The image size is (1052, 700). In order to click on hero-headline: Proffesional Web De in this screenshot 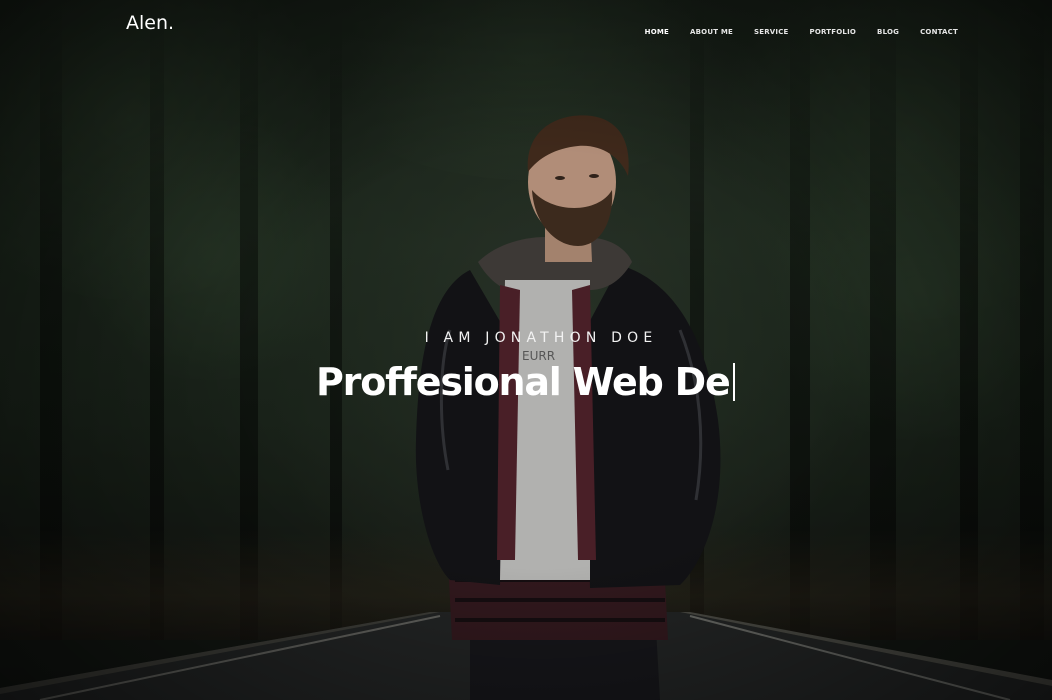, I will do `click(525, 382)`.